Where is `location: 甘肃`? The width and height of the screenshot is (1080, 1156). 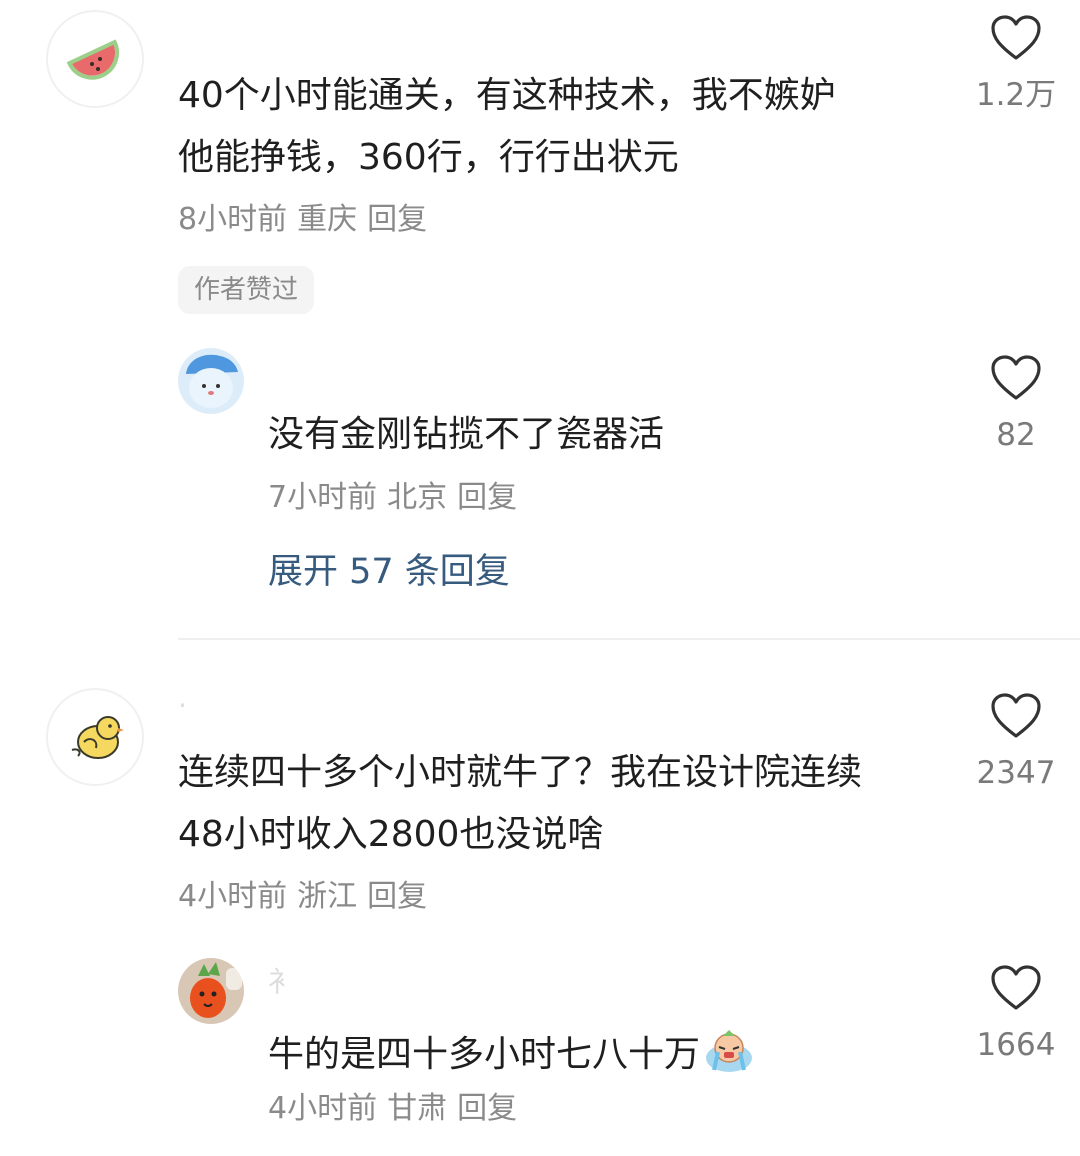
location: 甘肃 is located at coordinates (417, 1108).